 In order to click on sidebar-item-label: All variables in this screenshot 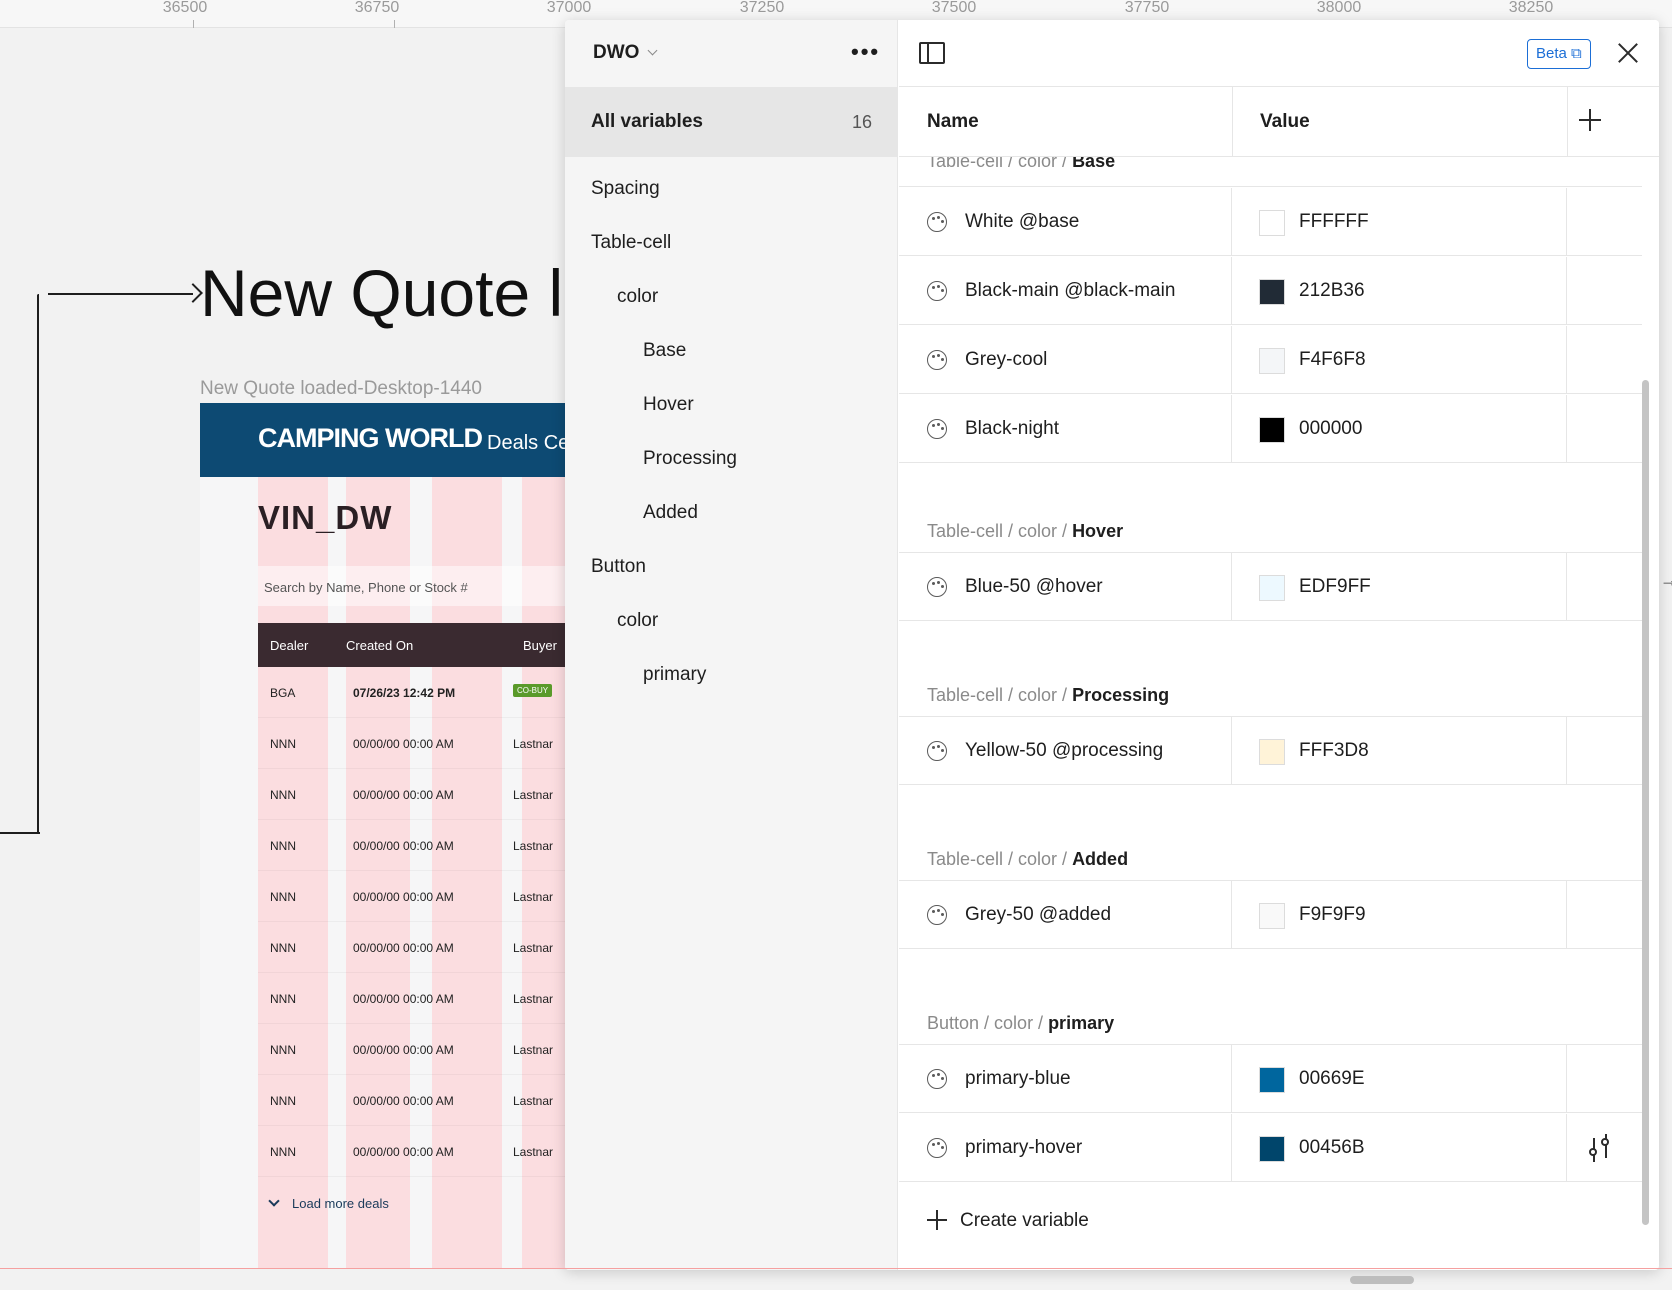, I will do `click(647, 121)`.